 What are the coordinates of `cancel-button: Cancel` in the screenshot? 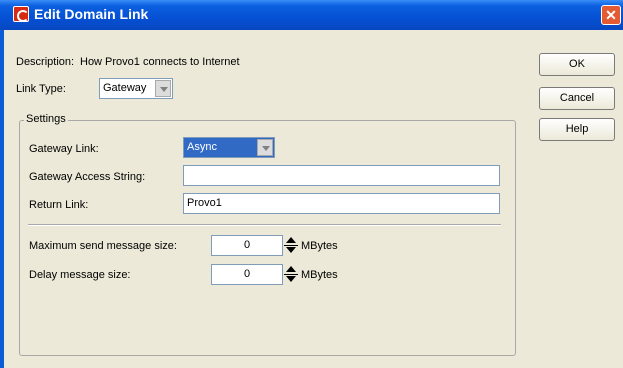 It's located at (577, 98).